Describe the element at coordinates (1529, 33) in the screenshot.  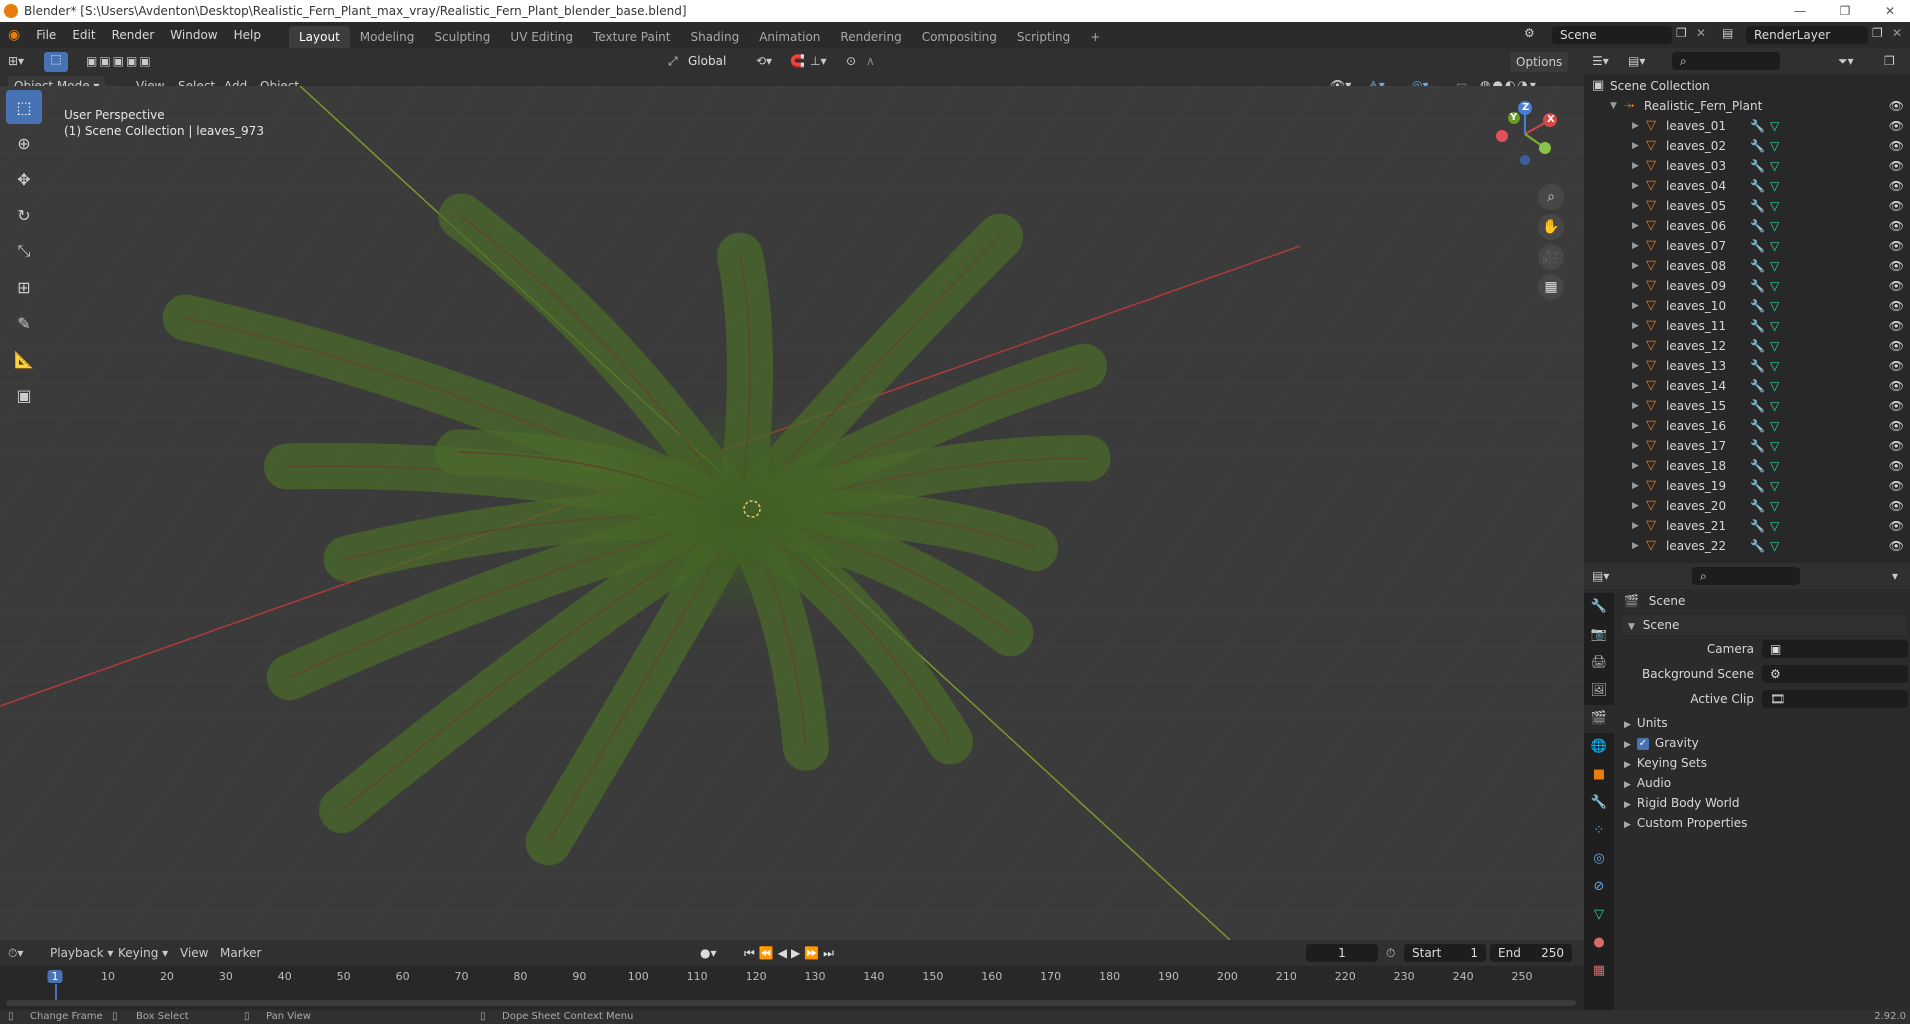
I see `scene-icon: ⚙` at that location.